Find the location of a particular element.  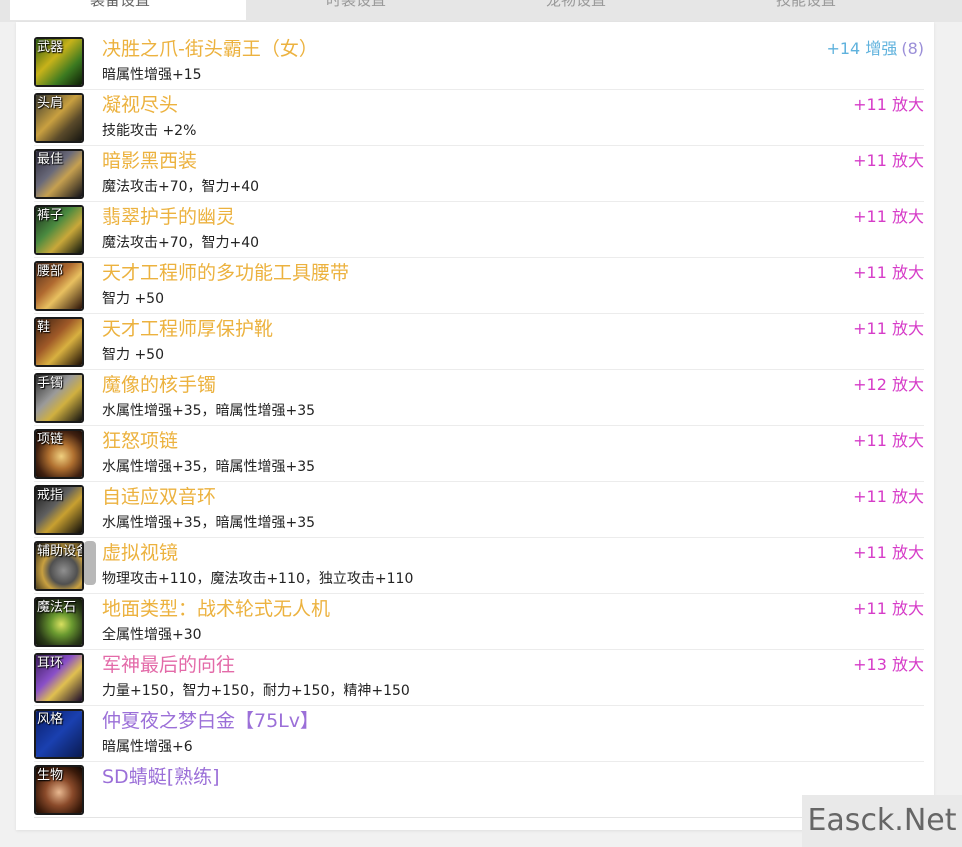

slot-label: 鞋 is located at coordinates (44, 327).